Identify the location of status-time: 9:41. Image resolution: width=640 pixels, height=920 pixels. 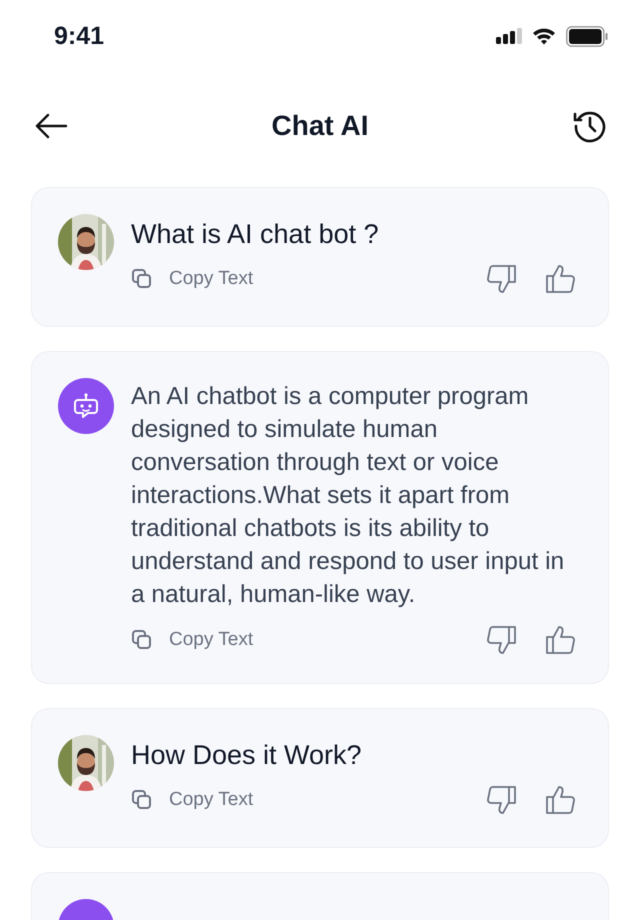
(79, 36).